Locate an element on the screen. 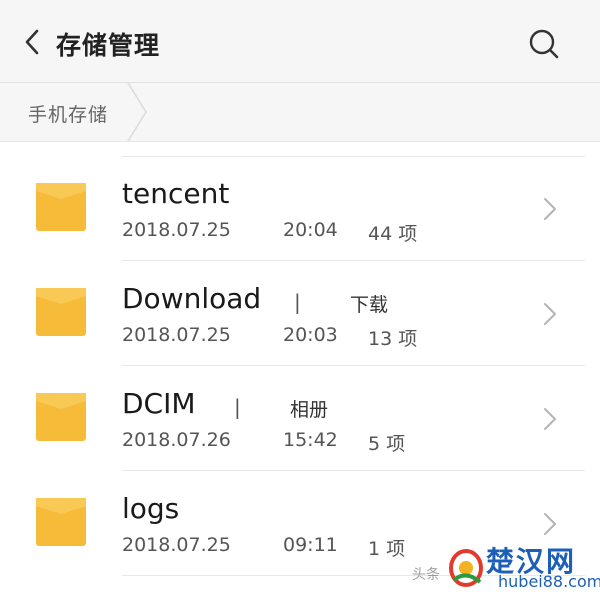 Image resolution: width=600 pixels, height=592 pixels. folder-alias: 下载 is located at coordinates (369, 305).